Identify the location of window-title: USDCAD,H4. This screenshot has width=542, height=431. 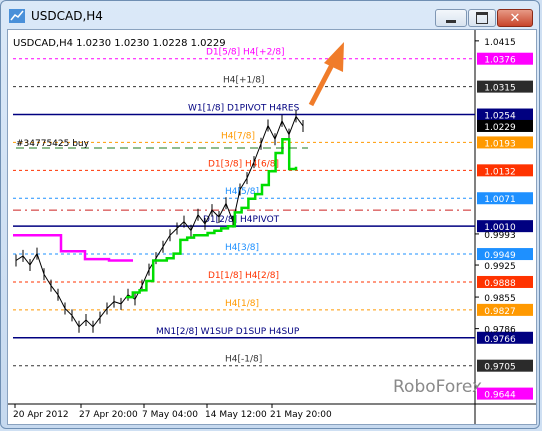
(67, 16).